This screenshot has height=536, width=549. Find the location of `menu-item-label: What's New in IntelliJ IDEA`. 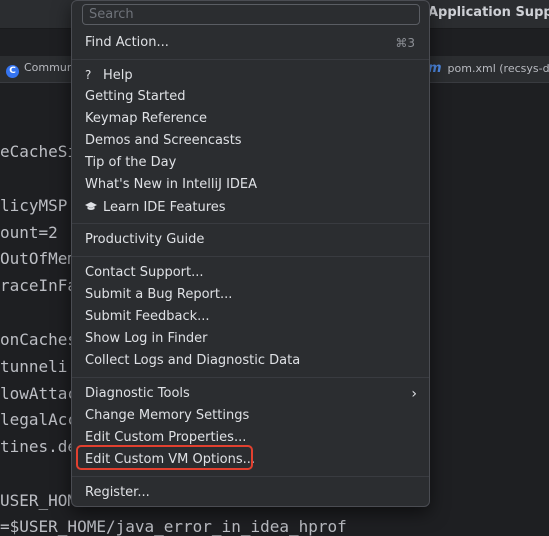

menu-item-label: What's New in IntelliJ IDEA is located at coordinates (171, 184).